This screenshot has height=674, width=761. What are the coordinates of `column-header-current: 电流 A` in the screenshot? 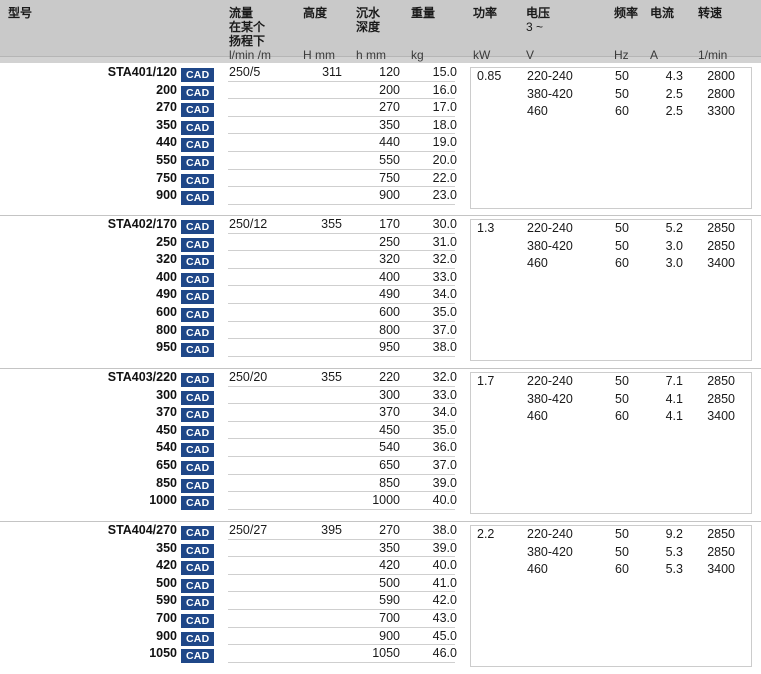 It's located at (662, 34).